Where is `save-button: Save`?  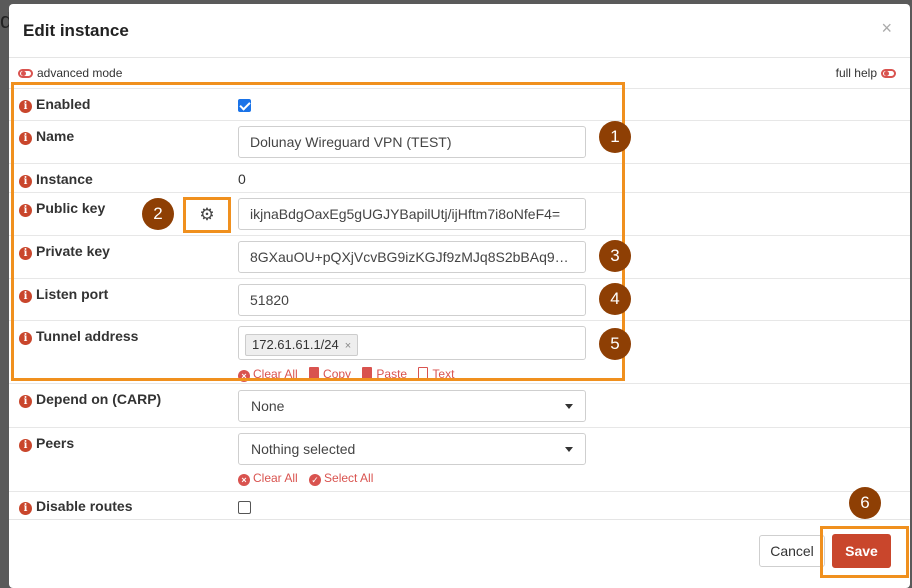 save-button: Save is located at coordinates (861, 551).